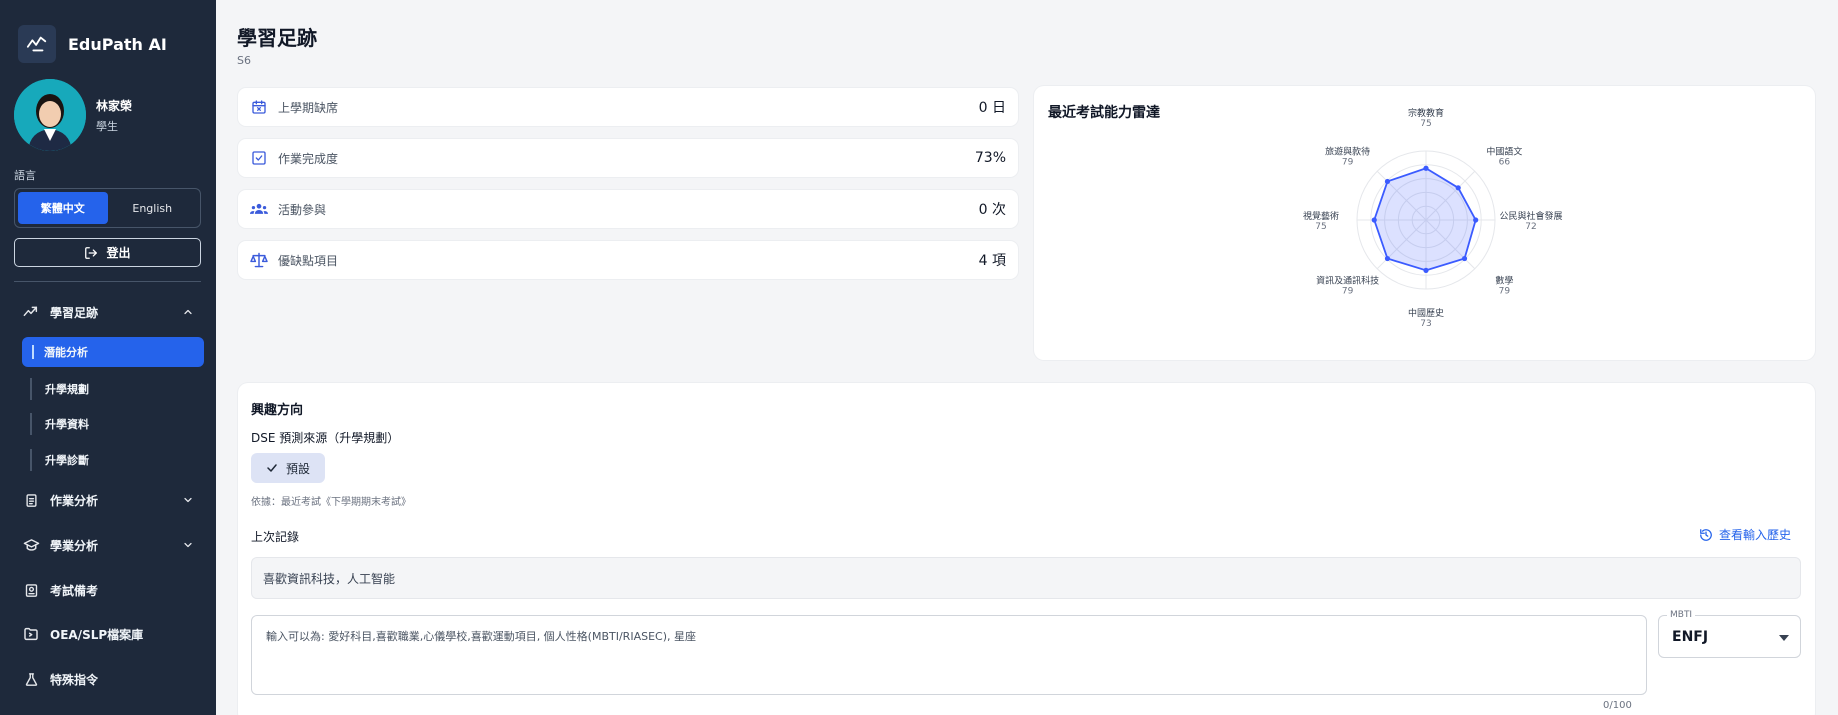  What do you see at coordinates (1706, 534) in the screenshot?
I see `history-icon` at bounding box center [1706, 534].